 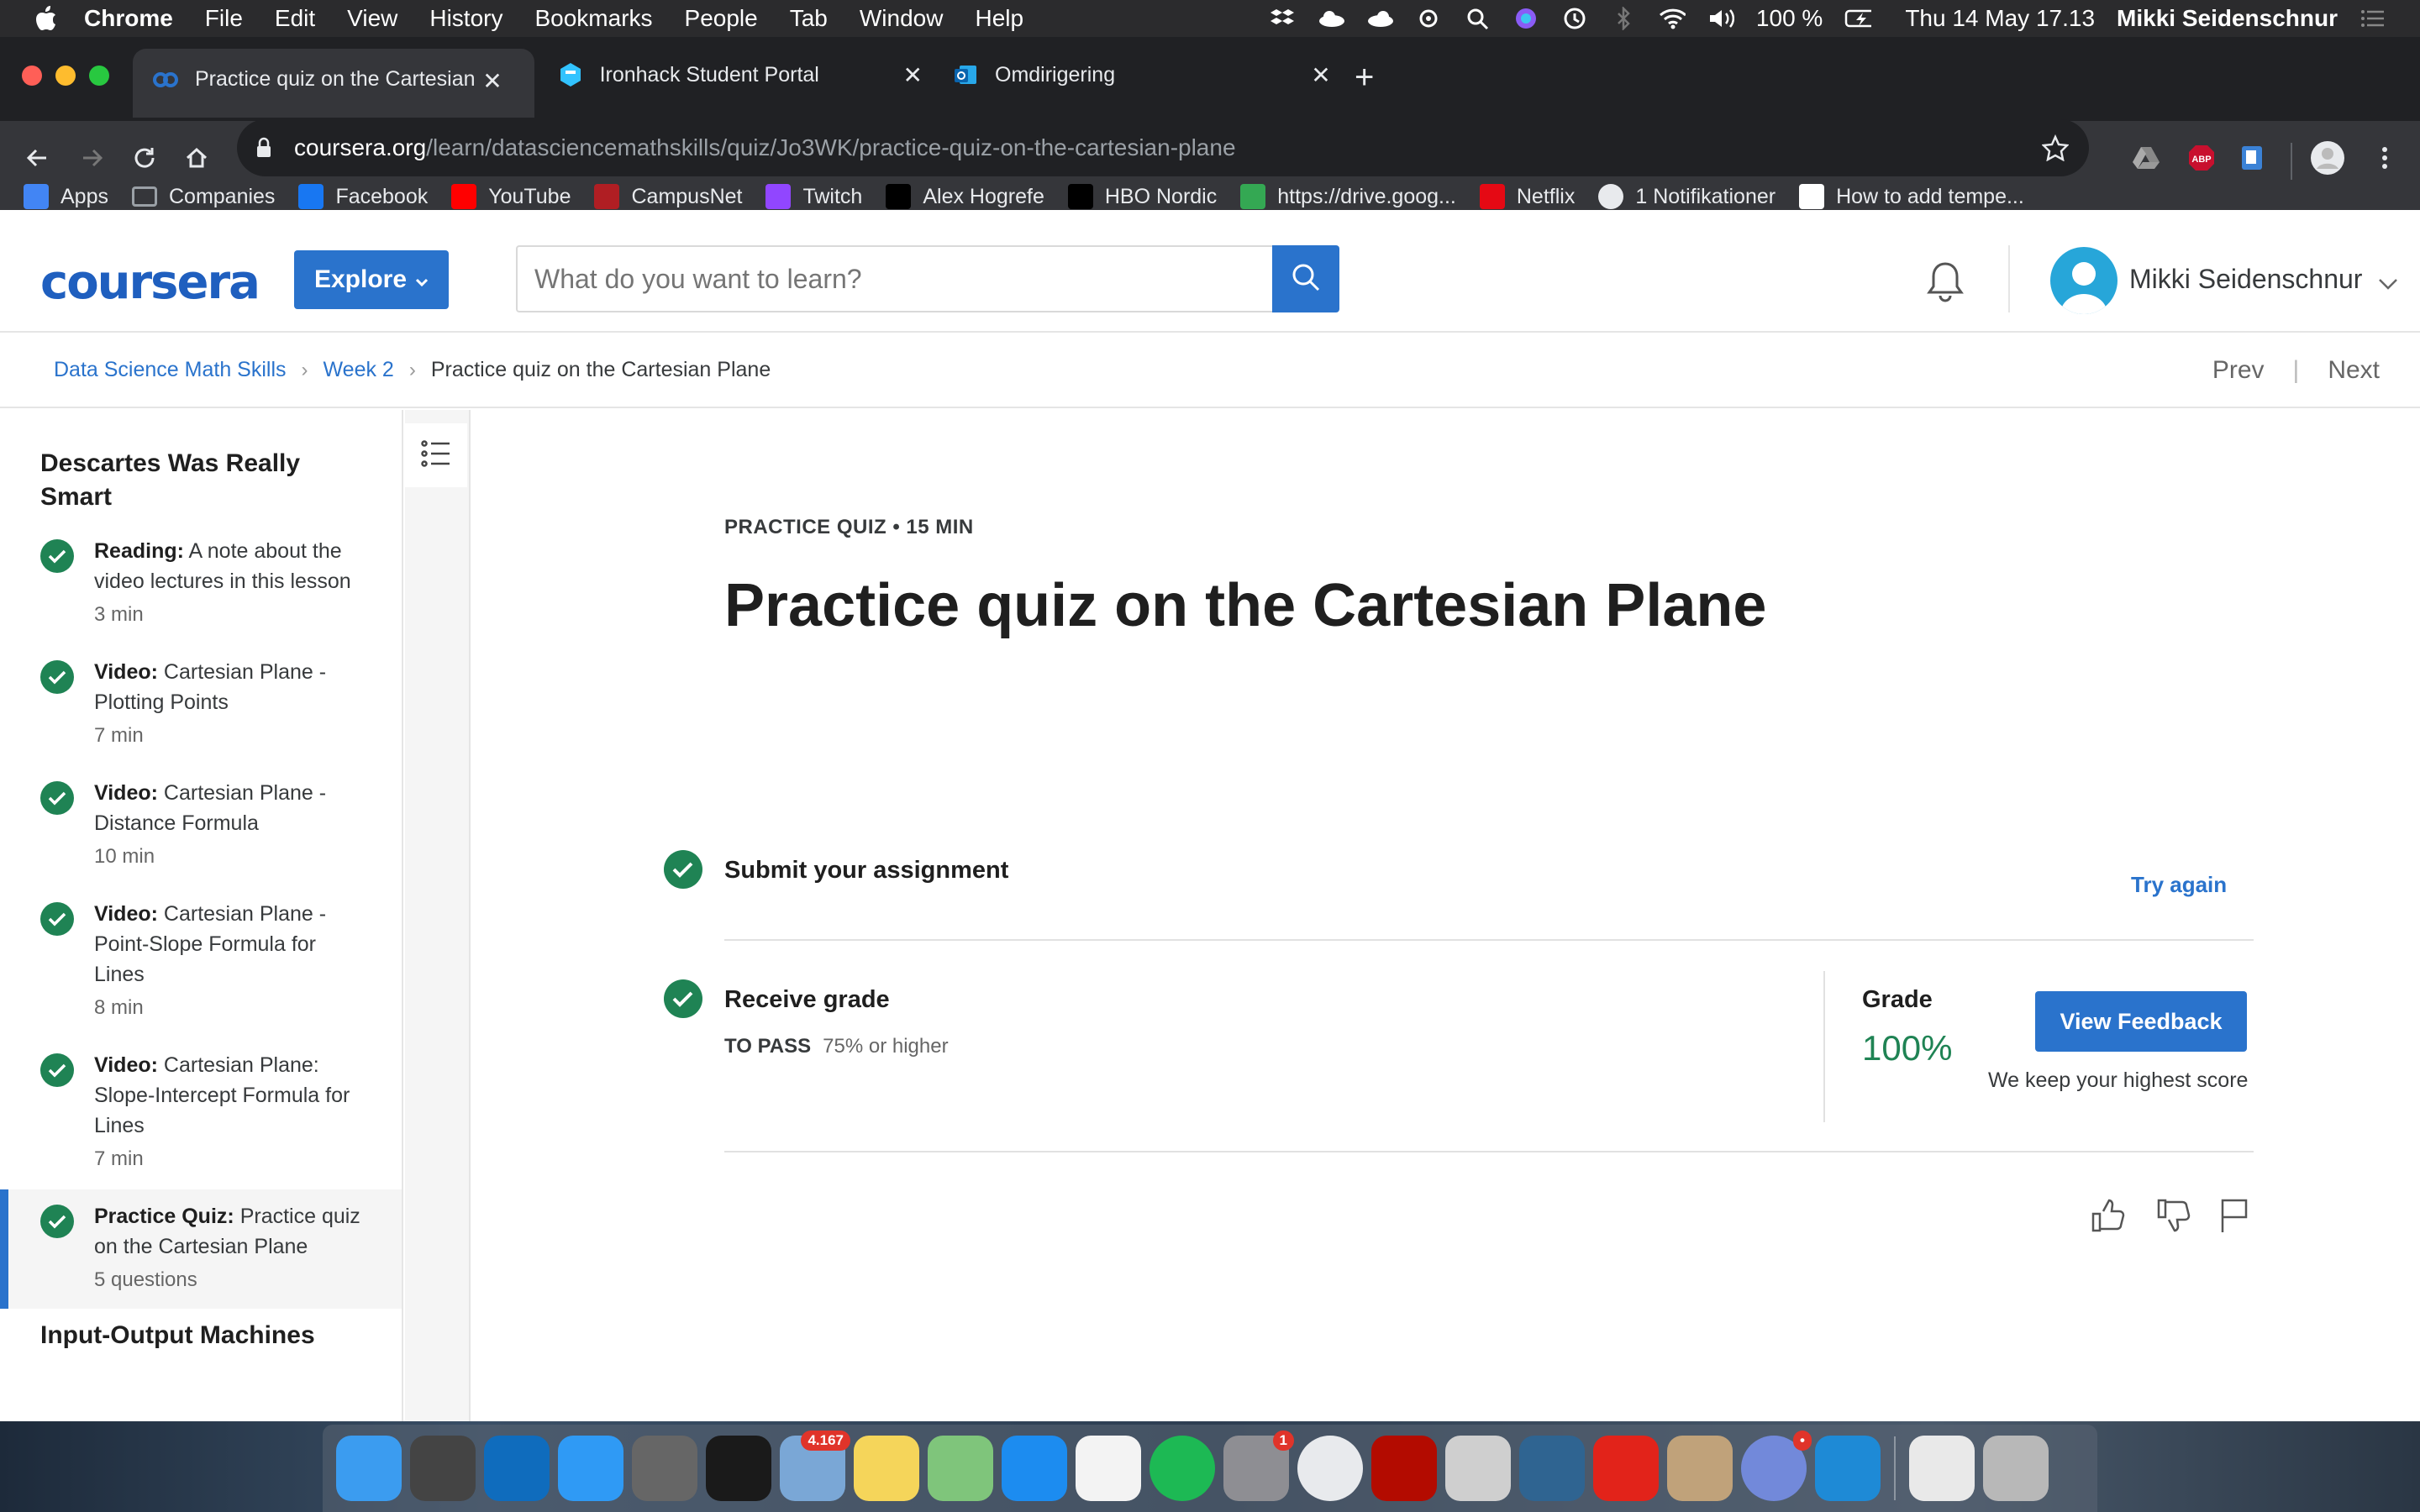 What do you see at coordinates (372, 18) in the screenshot?
I see `menu-view: View` at bounding box center [372, 18].